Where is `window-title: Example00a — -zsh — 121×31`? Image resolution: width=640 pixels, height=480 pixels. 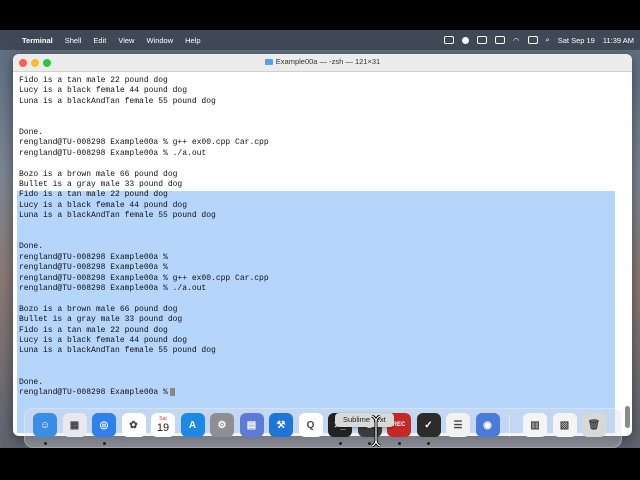 window-title: Example00a — -zsh — 121×31 is located at coordinates (322, 61).